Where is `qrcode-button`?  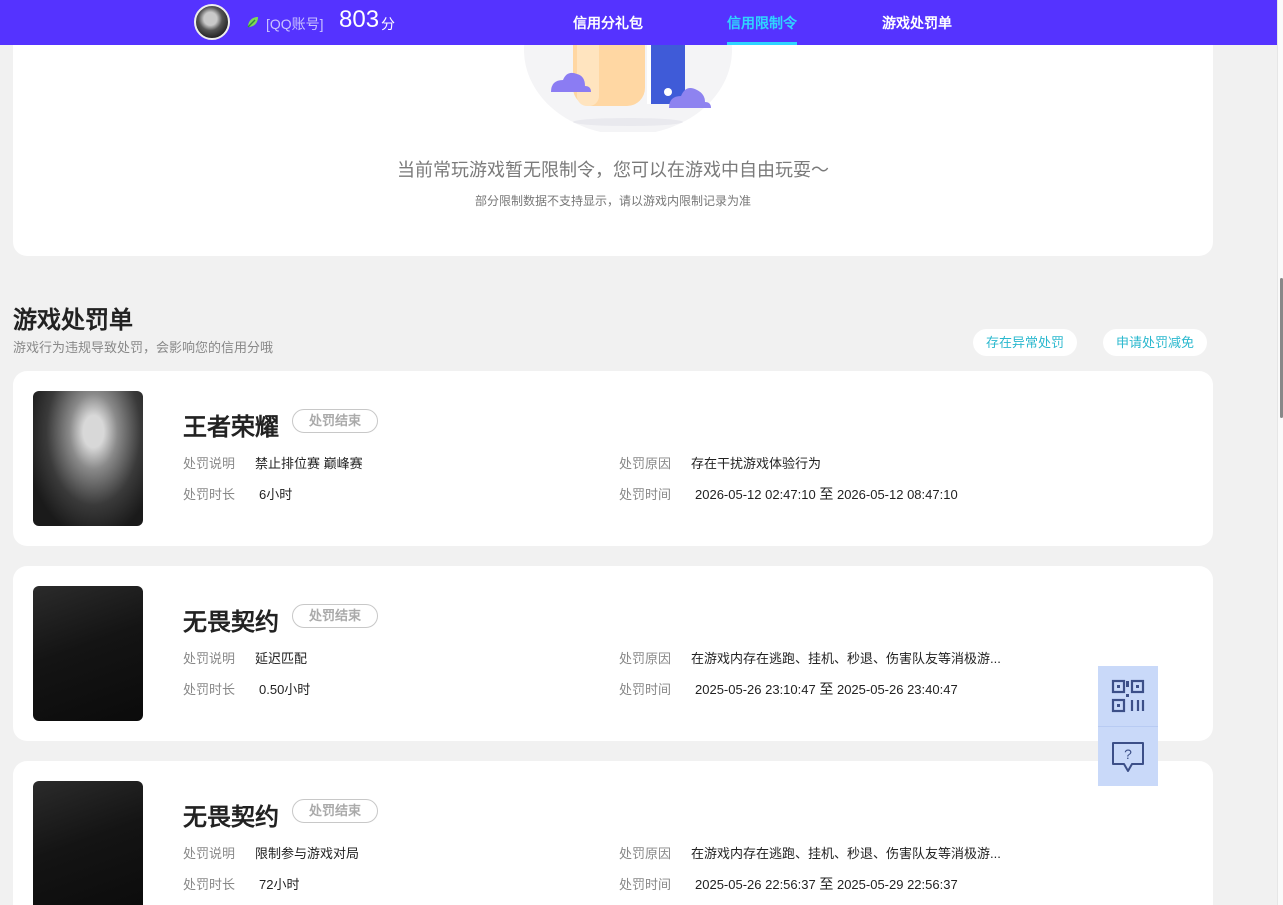
qrcode-button is located at coordinates (1128, 696).